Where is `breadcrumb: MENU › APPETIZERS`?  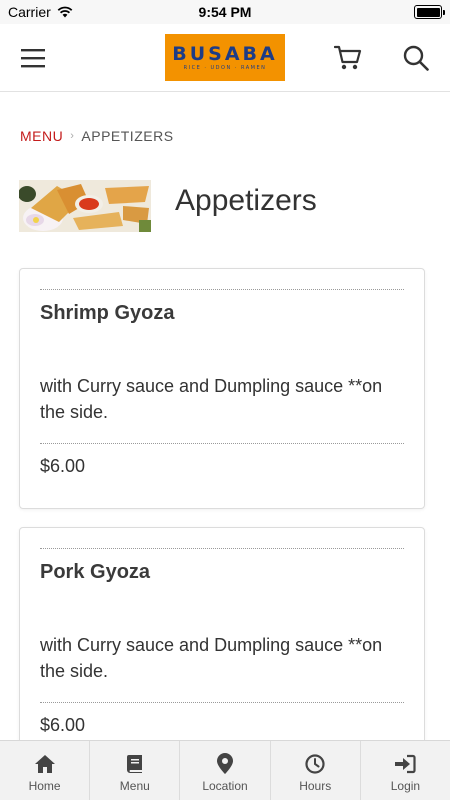
breadcrumb: MENU › APPETIZERS is located at coordinates (97, 136).